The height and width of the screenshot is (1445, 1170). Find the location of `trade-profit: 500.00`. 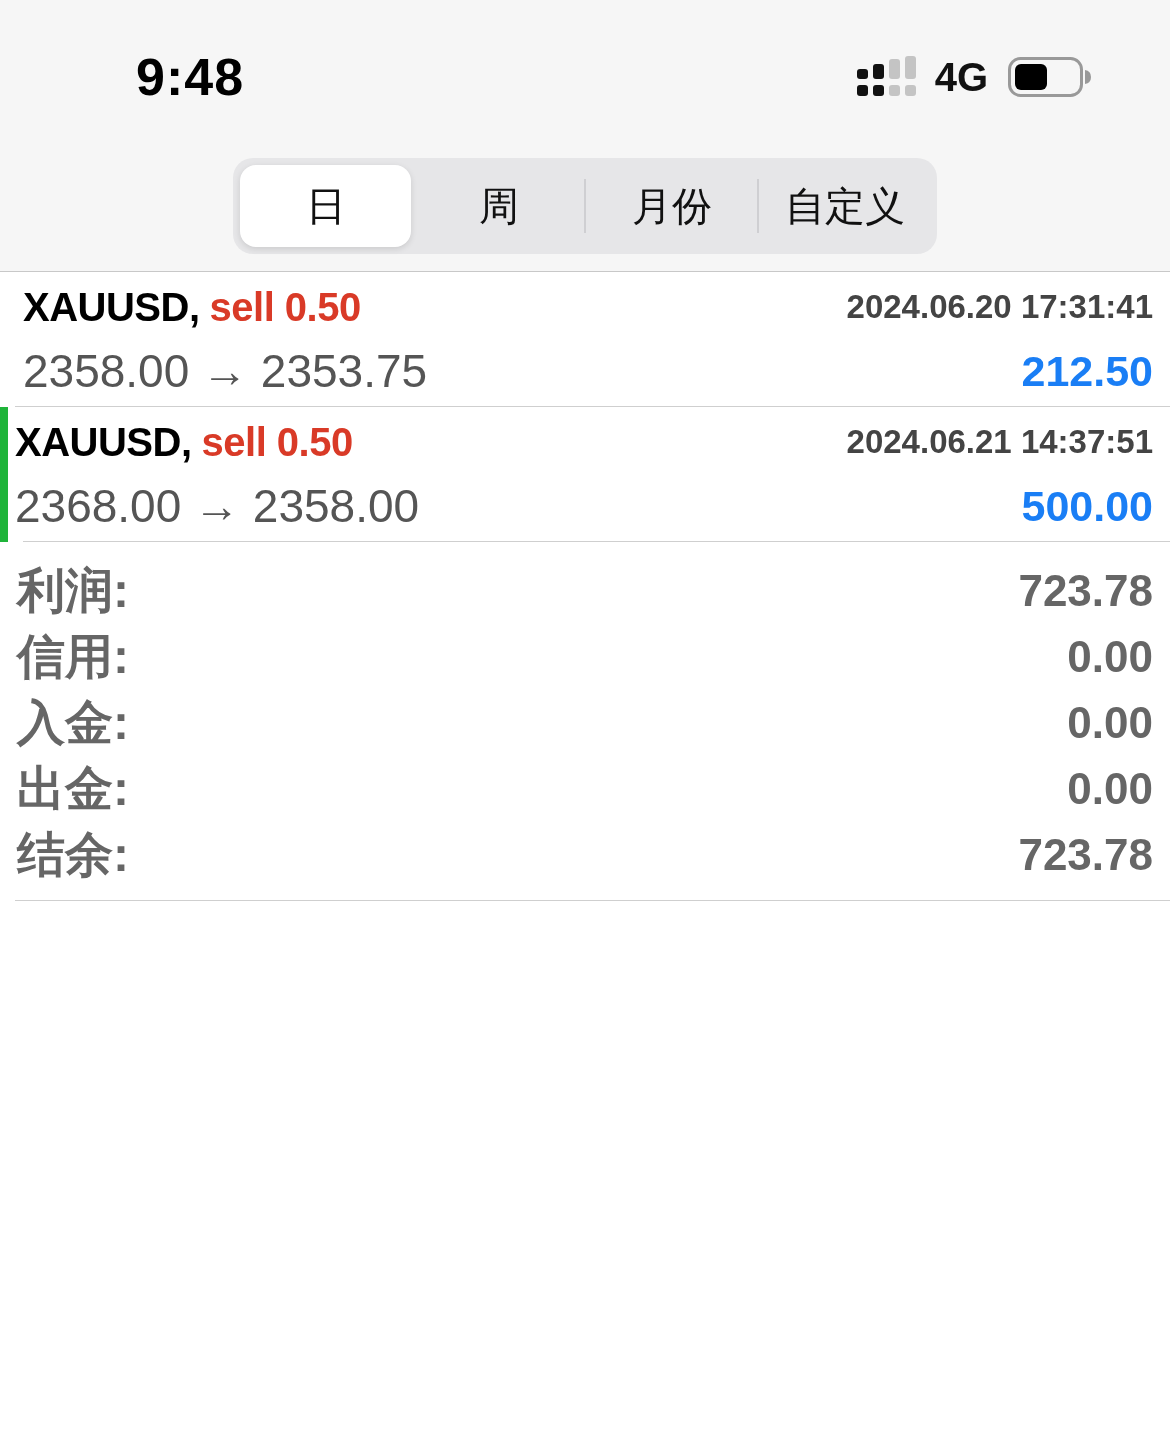

trade-profit: 500.00 is located at coordinates (1087, 506).